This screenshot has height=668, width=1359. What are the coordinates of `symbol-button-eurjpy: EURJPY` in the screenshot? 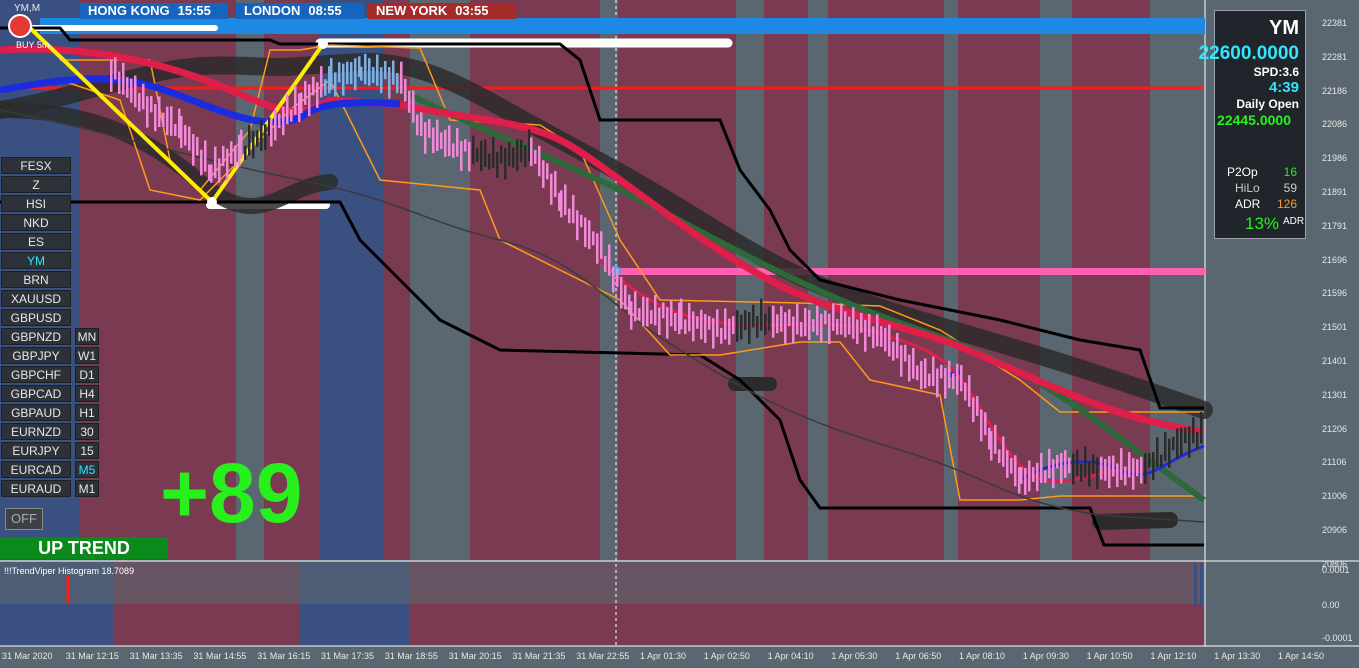 It's located at (36, 450).